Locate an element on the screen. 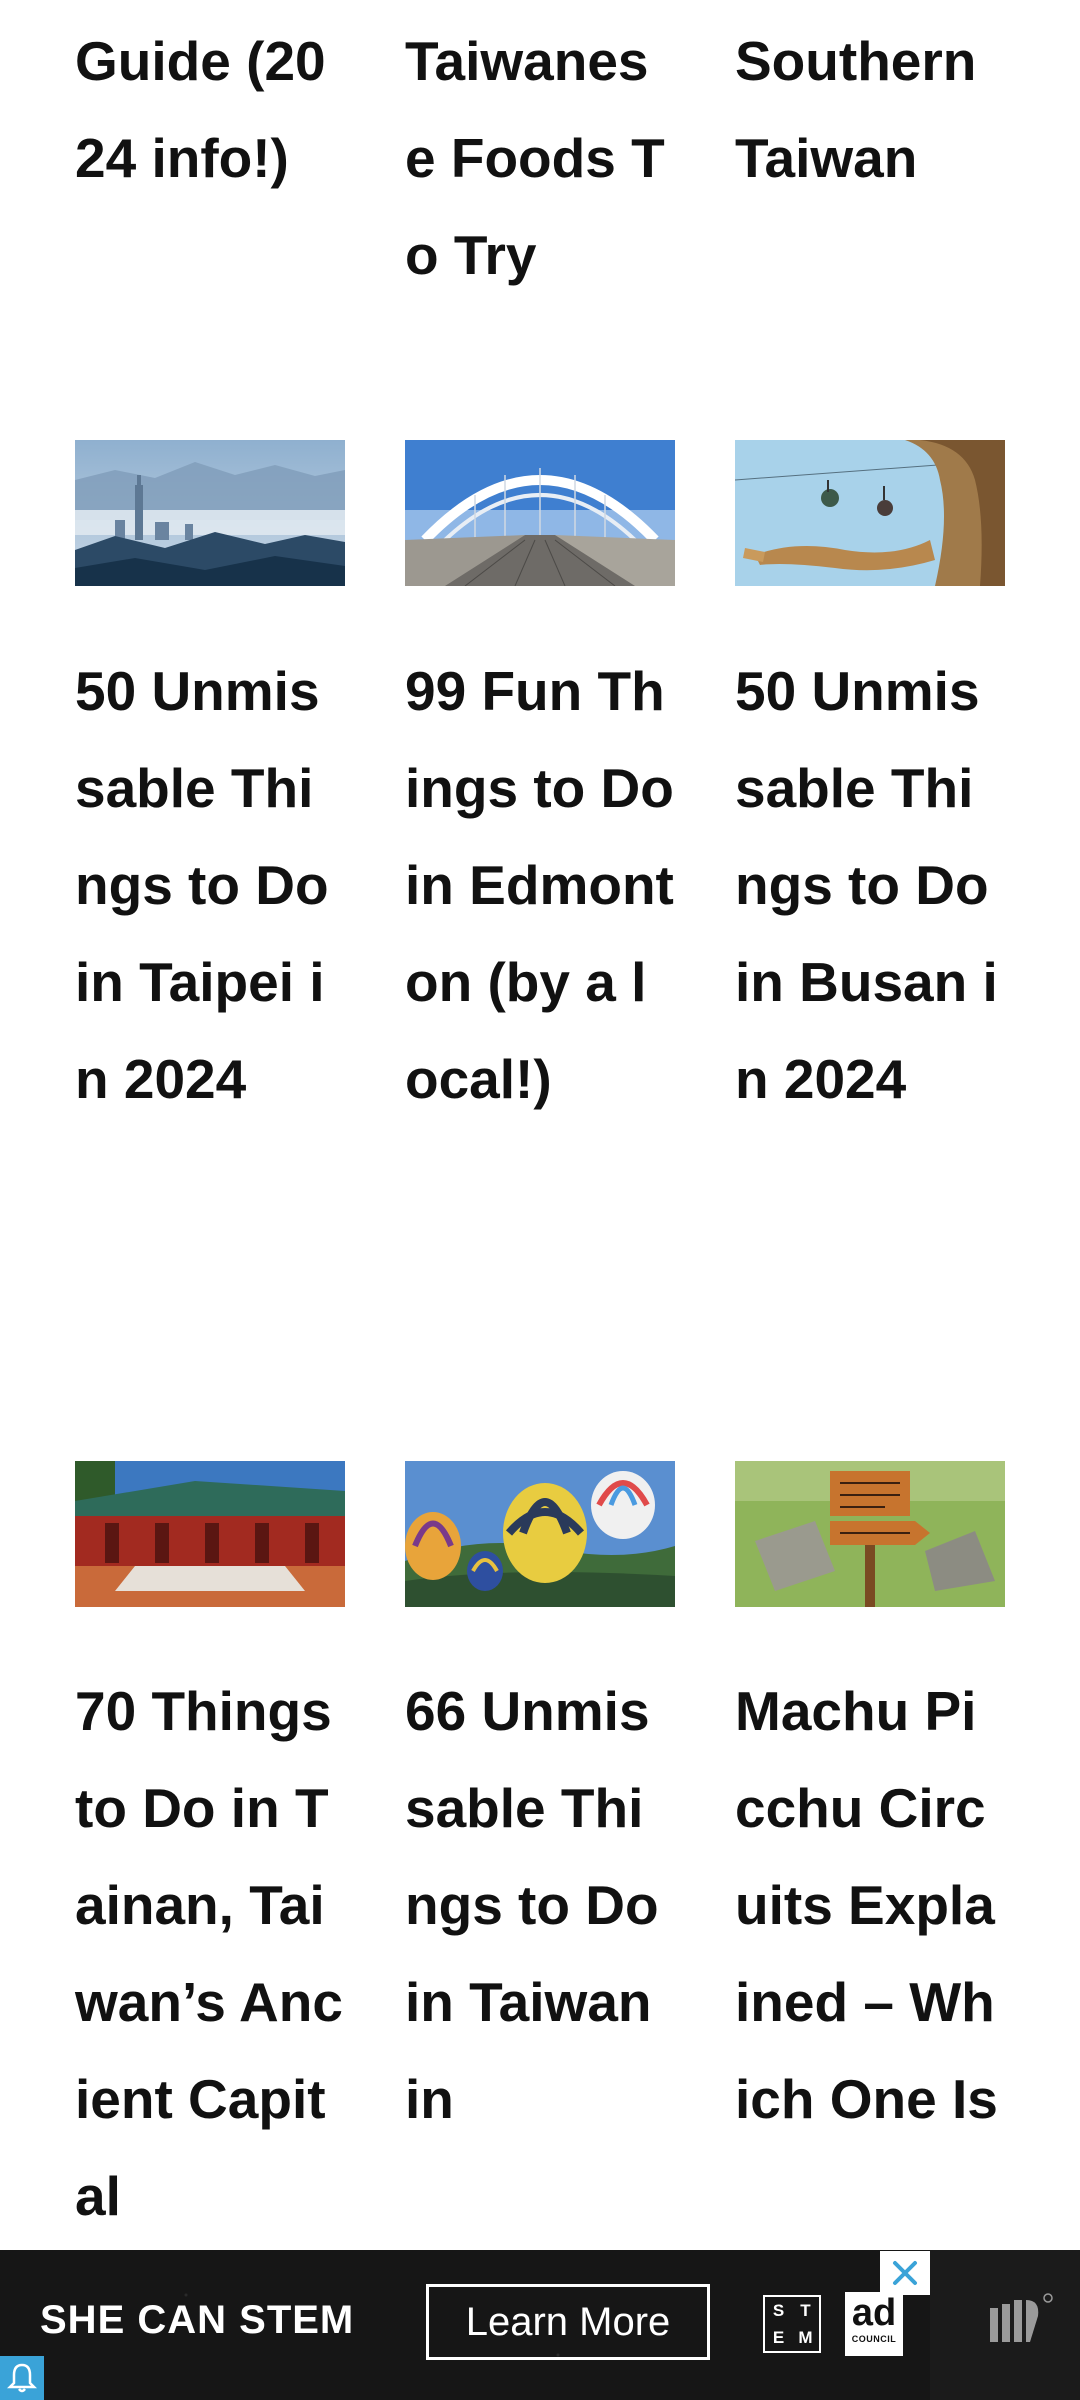 The image size is (1080, 2400). busan-thumbnail is located at coordinates (870, 513).